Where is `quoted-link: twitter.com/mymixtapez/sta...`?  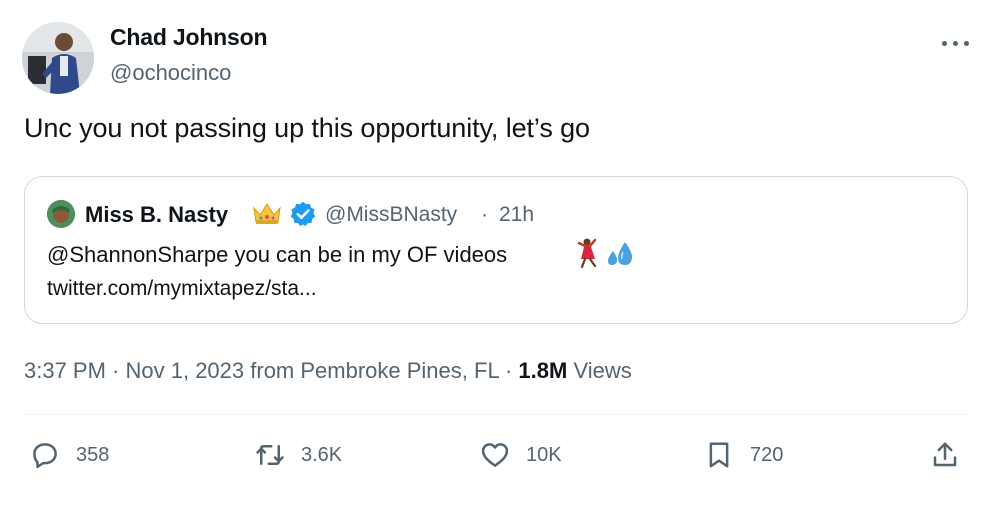 quoted-link: twitter.com/mymixtapez/sta... is located at coordinates (182, 289).